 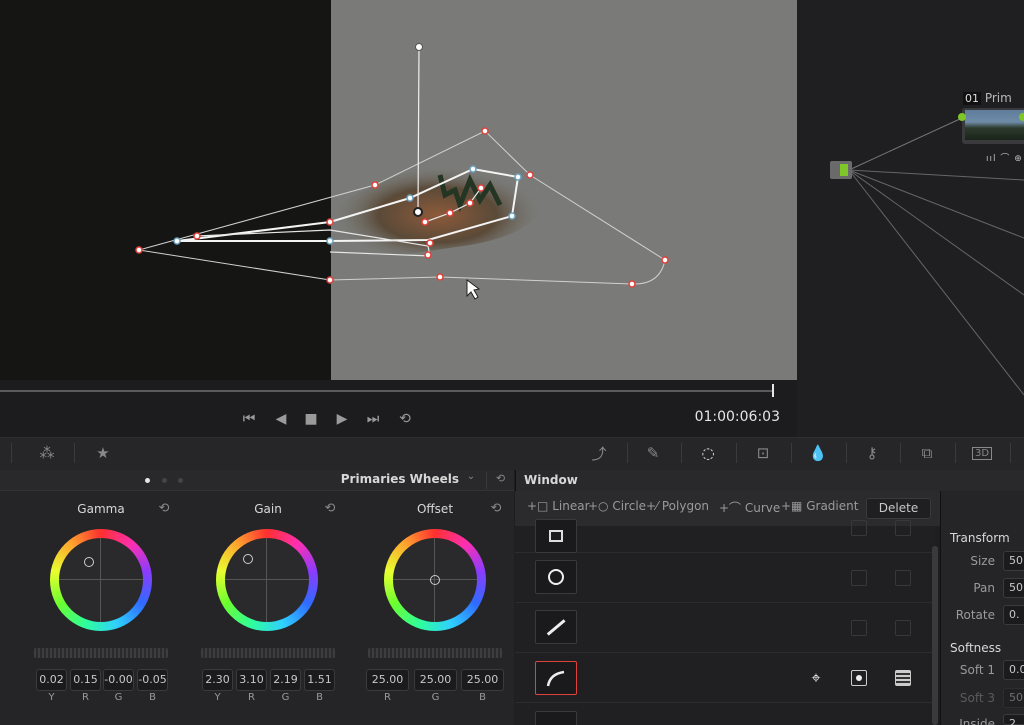 I want to click on soft3-label: Soft 3, so click(x=977, y=698).